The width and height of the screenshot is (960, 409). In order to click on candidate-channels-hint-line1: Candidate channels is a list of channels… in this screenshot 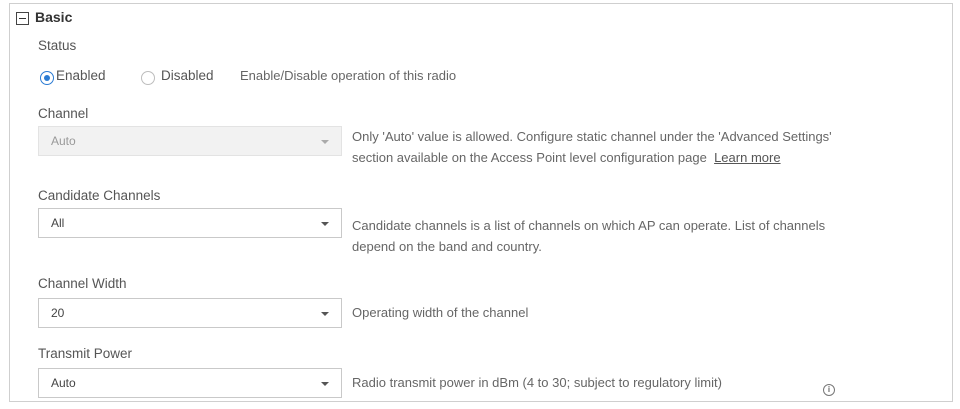, I will do `click(589, 225)`.